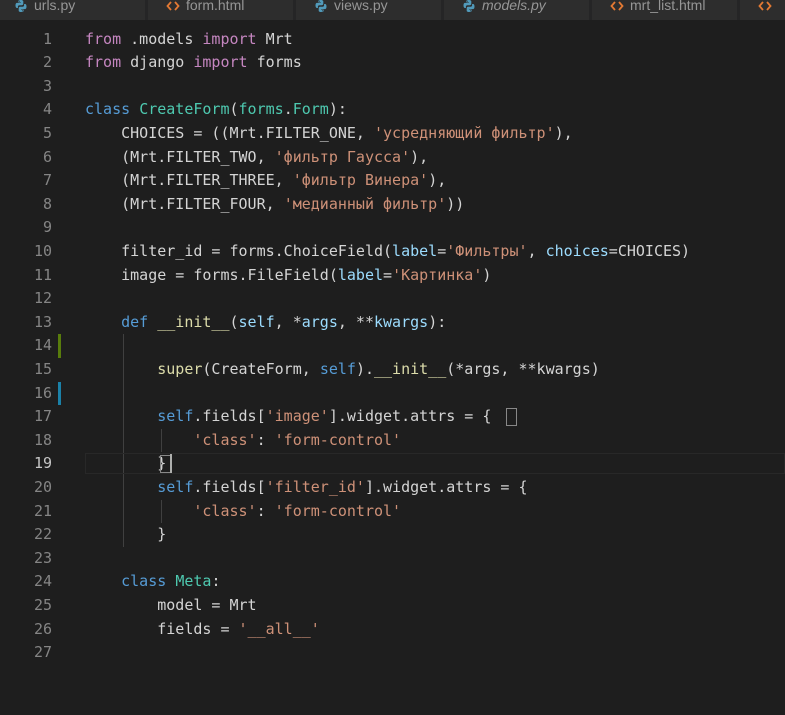 This screenshot has height=715, width=785. What do you see at coordinates (47, 156) in the screenshot?
I see `line-number: 6` at bounding box center [47, 156].